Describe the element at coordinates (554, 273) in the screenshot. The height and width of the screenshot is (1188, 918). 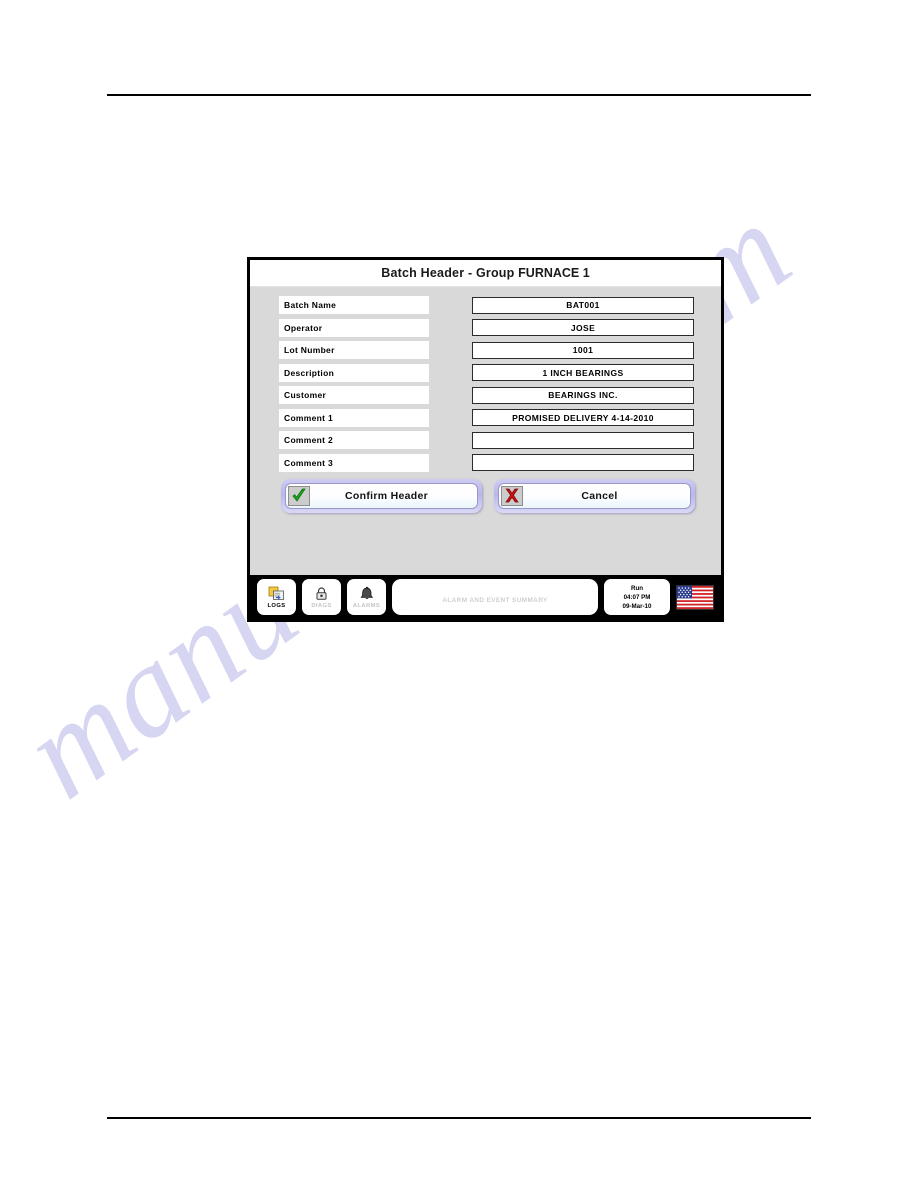
I see `page-title-group: FURNACE 1` at that location.